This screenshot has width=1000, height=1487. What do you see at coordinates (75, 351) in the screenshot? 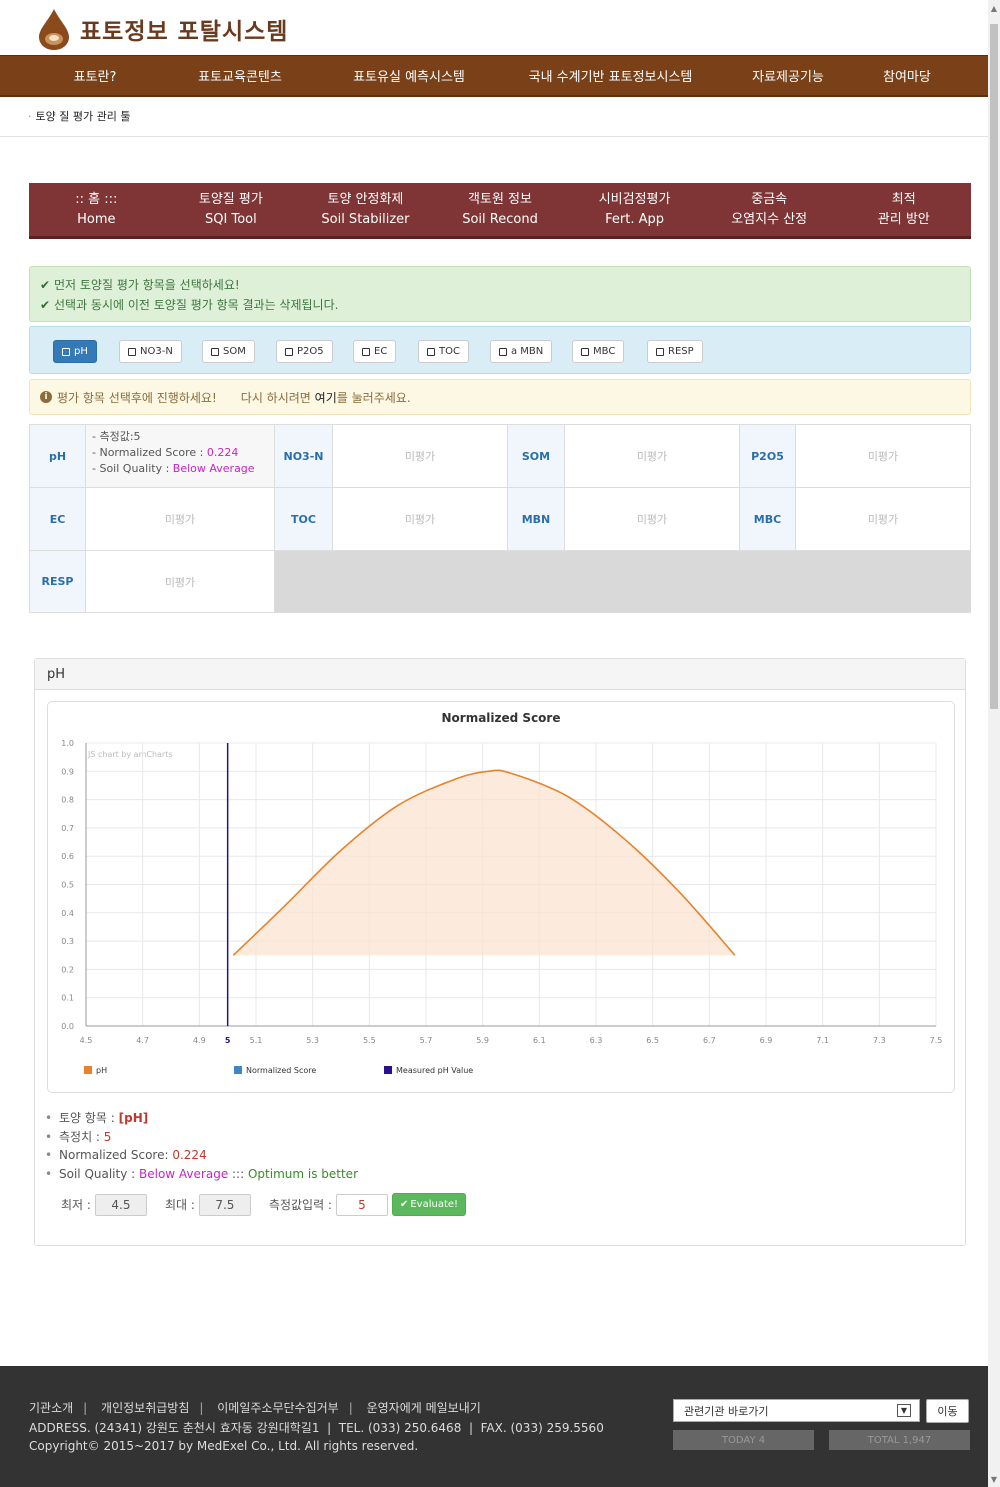
I see `select-ph-button: pH` at bounding box center [75, 351].